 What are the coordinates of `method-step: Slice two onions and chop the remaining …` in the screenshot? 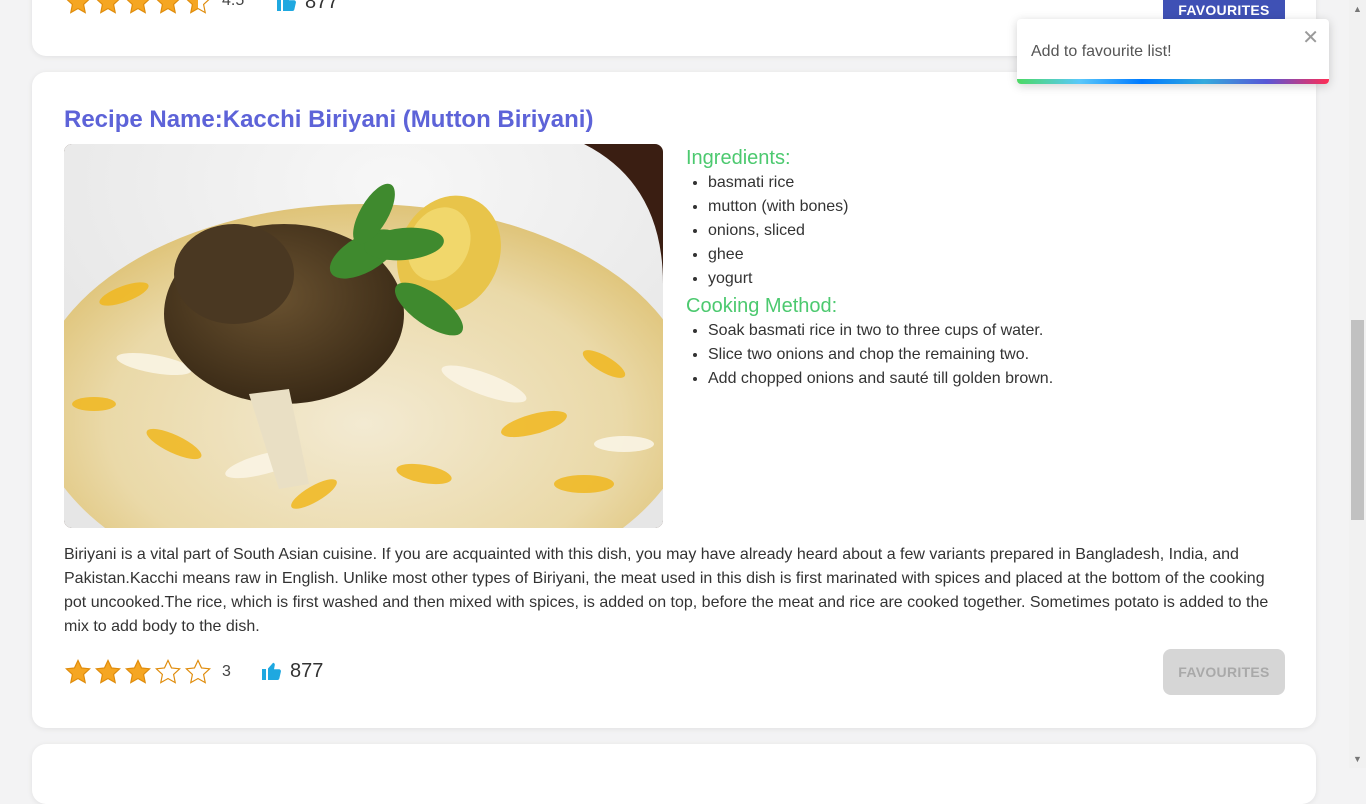 It's located at (880, 355).